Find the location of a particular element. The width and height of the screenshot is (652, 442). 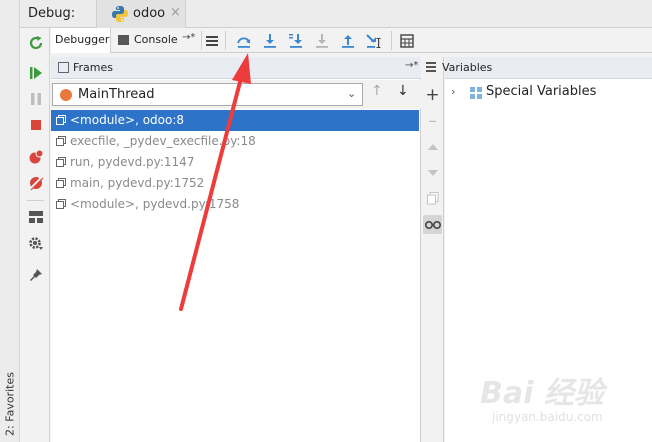

watermark-url: jingyan.baidu.com is located at coordinates (547, 417).